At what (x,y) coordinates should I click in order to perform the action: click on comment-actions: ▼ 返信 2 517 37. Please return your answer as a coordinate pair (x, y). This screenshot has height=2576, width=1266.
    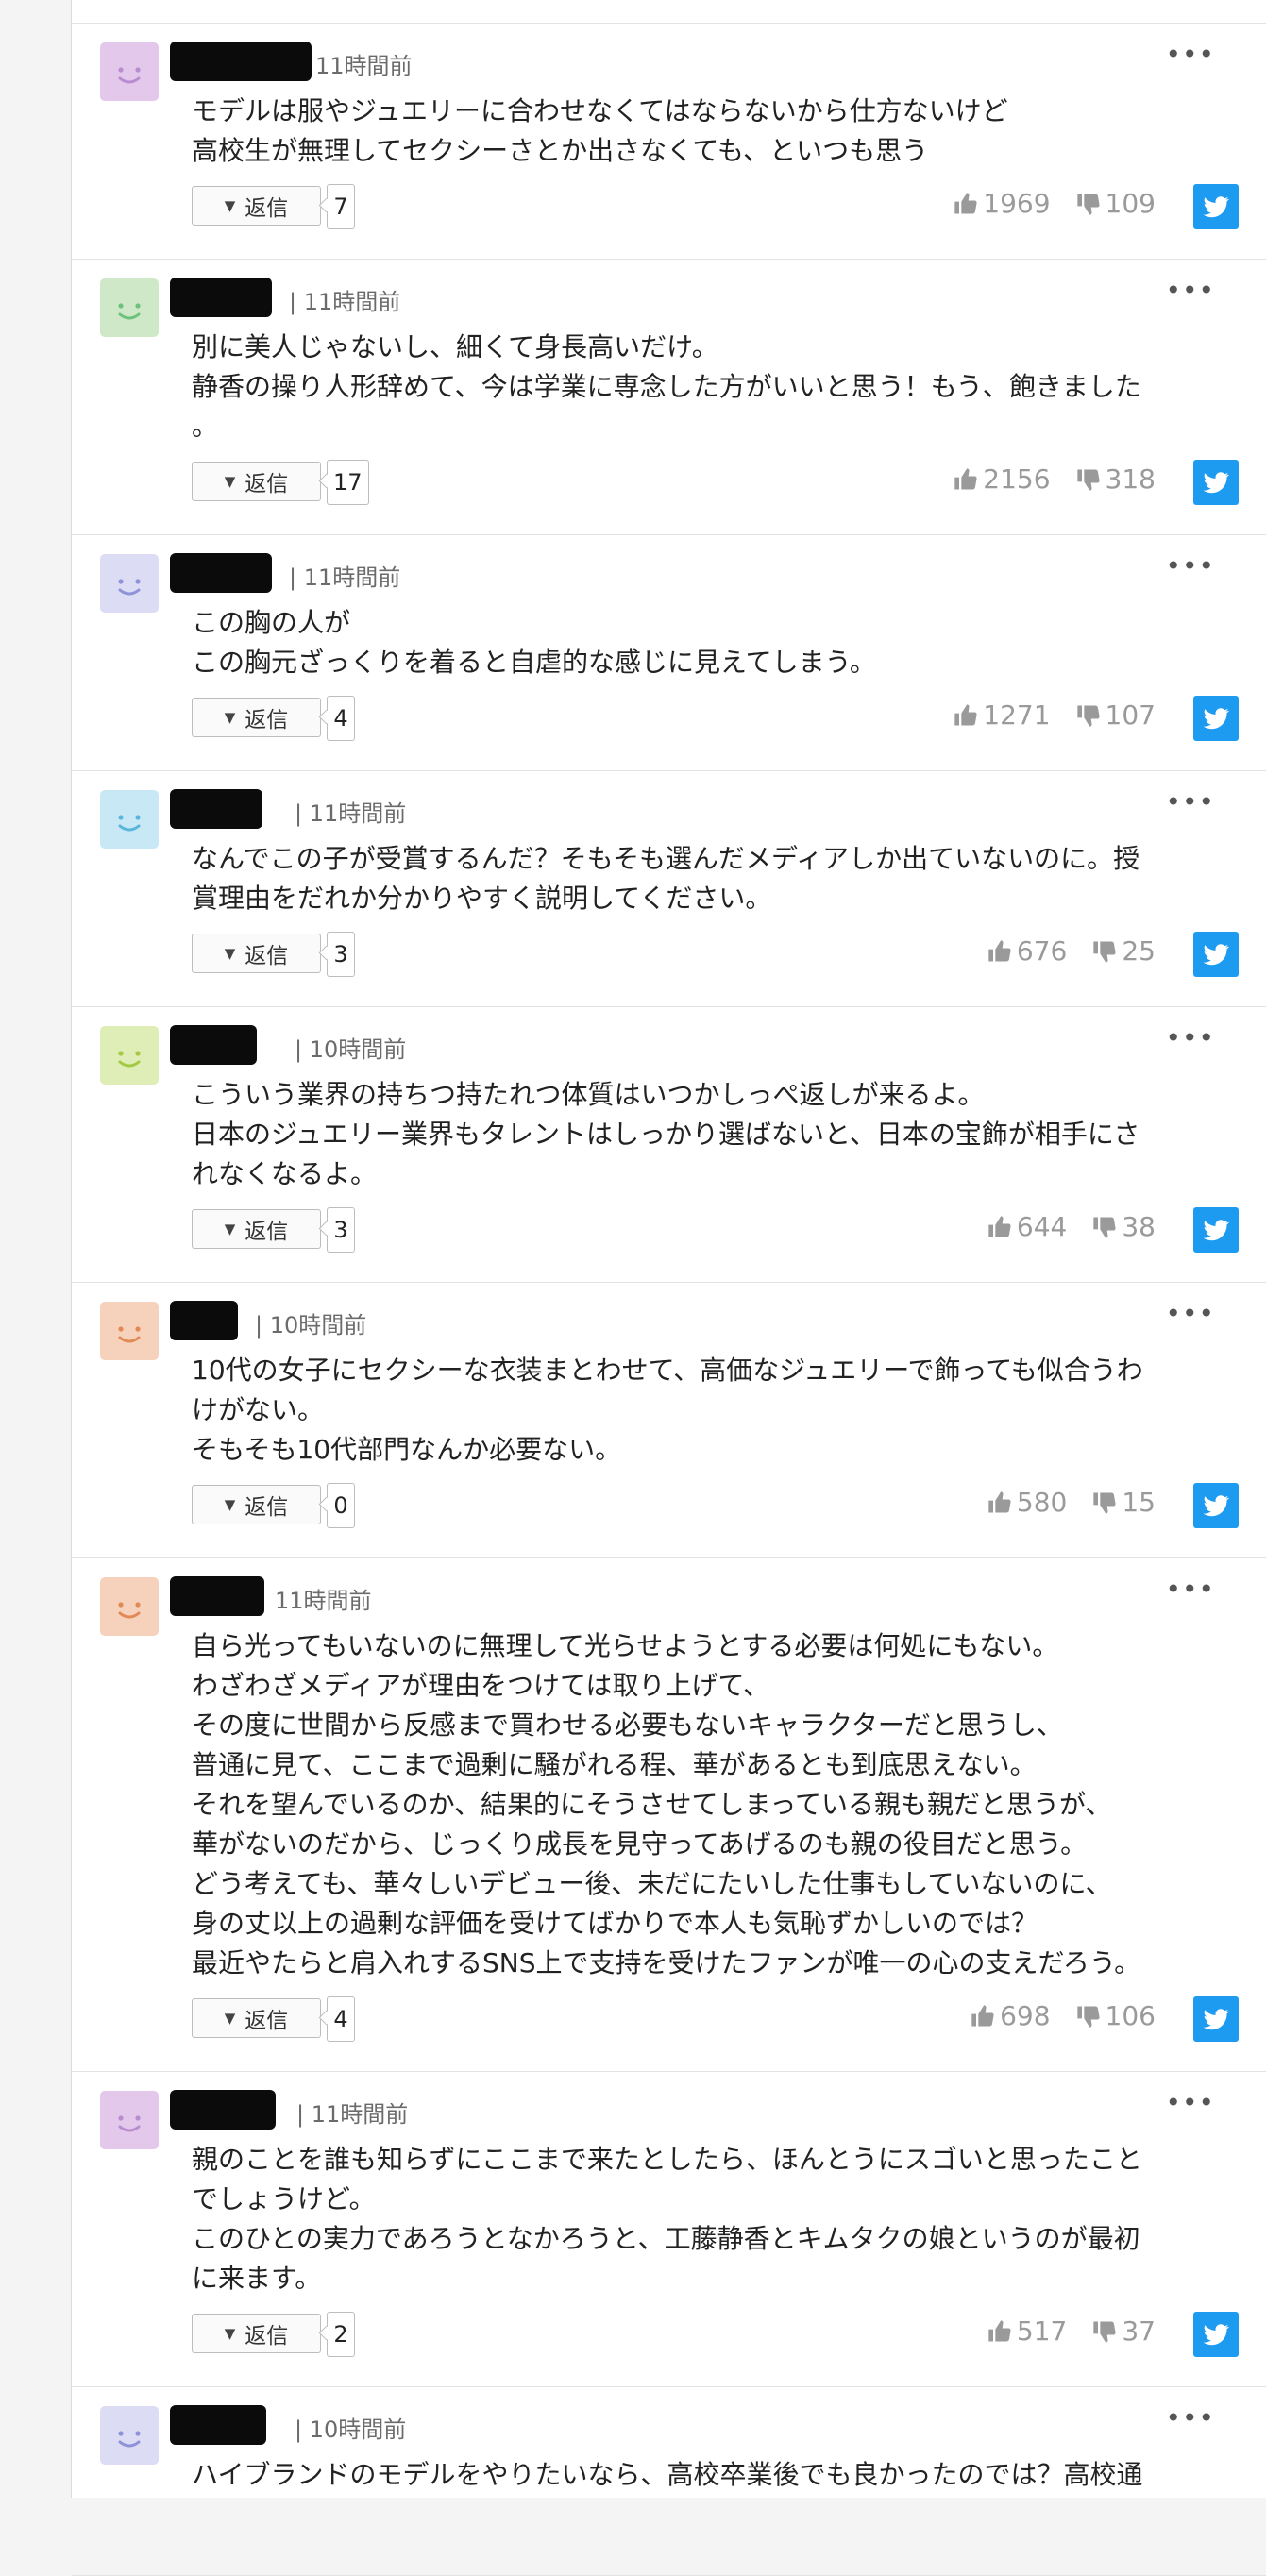
    Looking at the image, I should click on (669, 2335).